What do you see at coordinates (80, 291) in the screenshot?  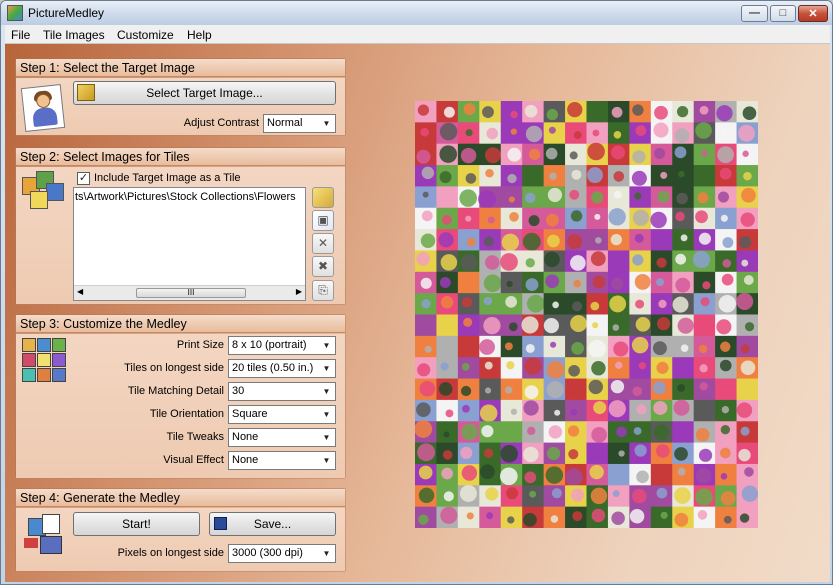 I see `scroll-left-icon: ◀` at bounding box center [80, 291].